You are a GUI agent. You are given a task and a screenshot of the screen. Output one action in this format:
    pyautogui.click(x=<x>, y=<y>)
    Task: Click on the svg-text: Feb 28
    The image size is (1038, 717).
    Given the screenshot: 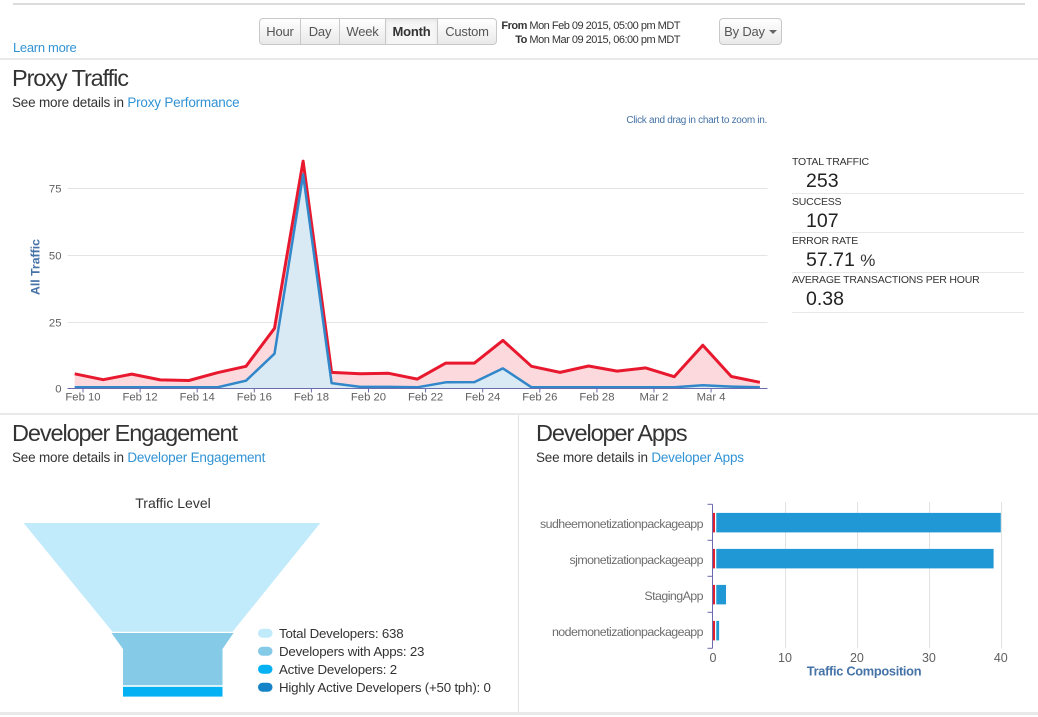 What is the action you would take?
    pyautogui.click(x=596, y=398)
    